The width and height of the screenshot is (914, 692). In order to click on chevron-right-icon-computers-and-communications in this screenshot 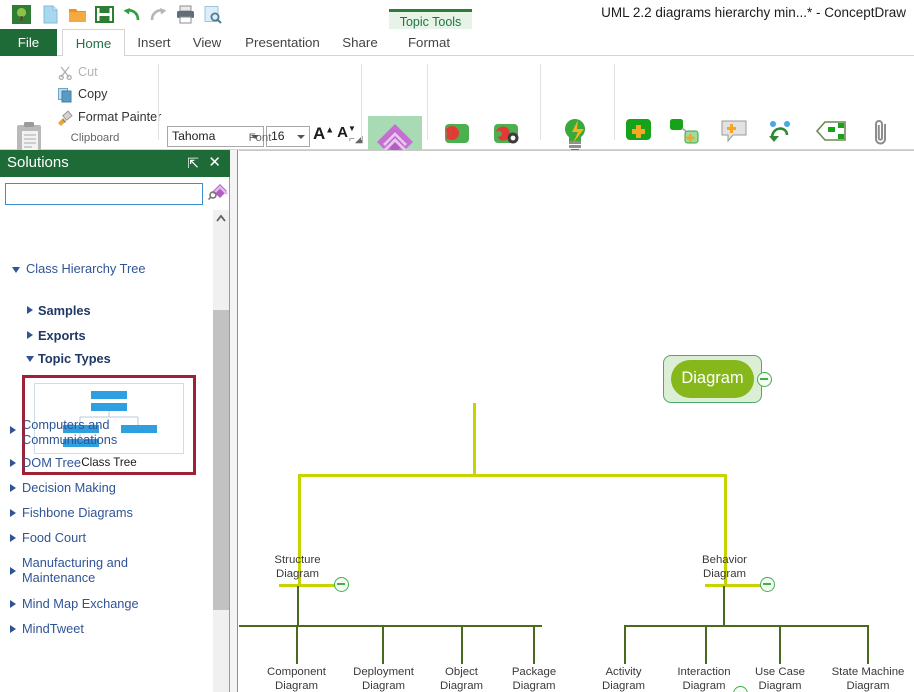, I will do `click(13, 430)`.